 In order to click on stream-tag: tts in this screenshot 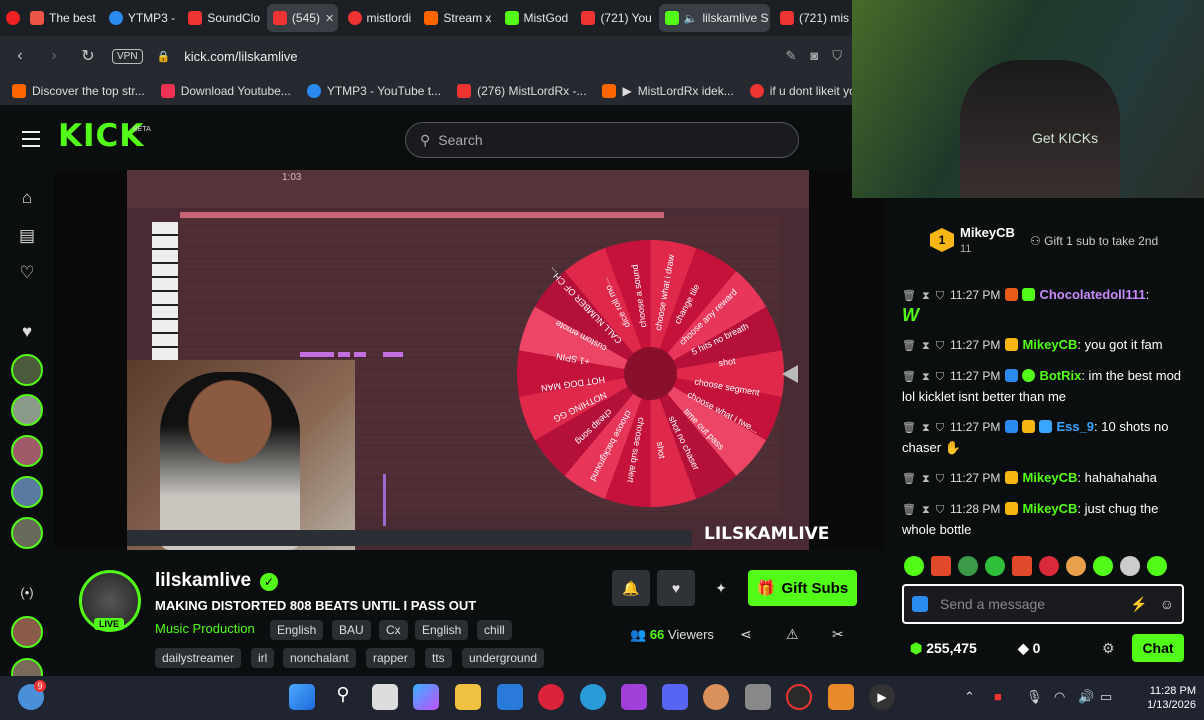, I will do `click(438, 658)`.